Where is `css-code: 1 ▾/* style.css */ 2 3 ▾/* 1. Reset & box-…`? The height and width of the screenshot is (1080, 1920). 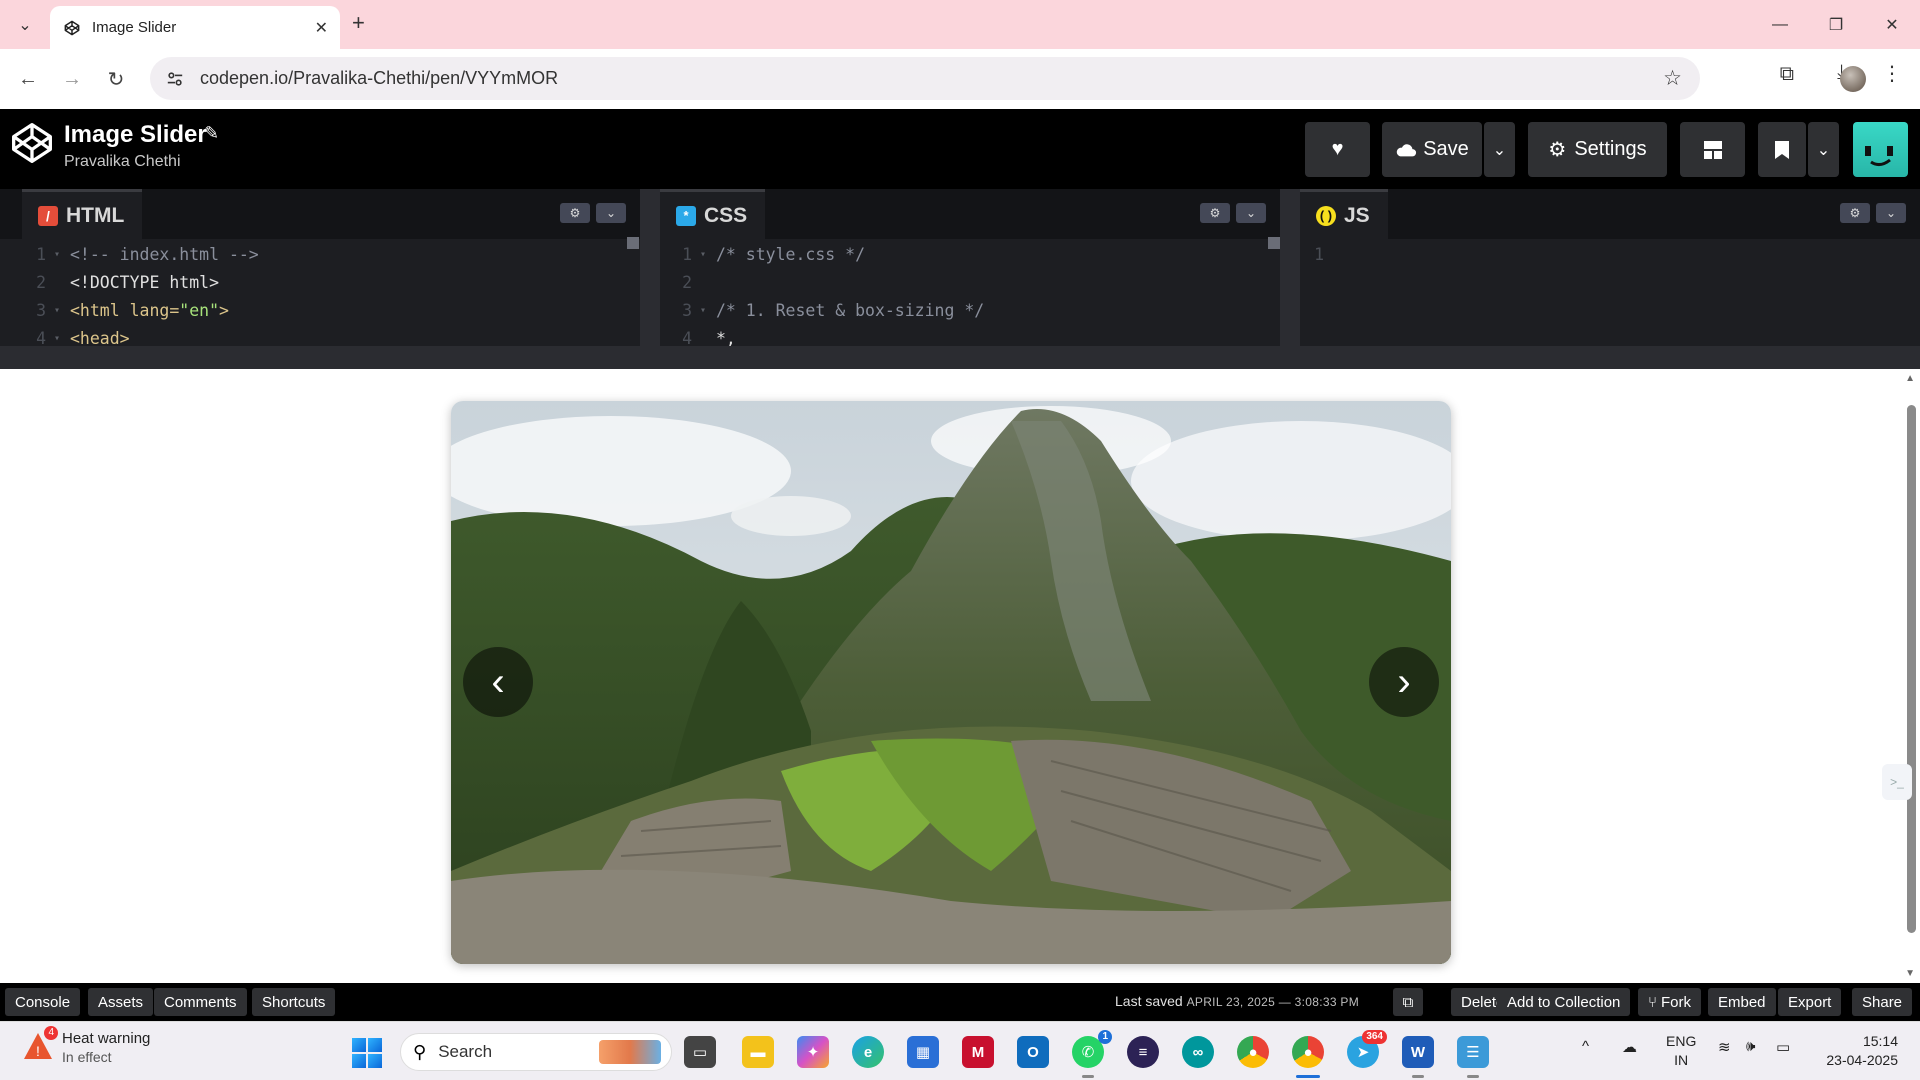
css-code: 1 ▾/* style.css */ 2 3 ▾/* 1. Reset & box-… is located at coordinates (970, 297).